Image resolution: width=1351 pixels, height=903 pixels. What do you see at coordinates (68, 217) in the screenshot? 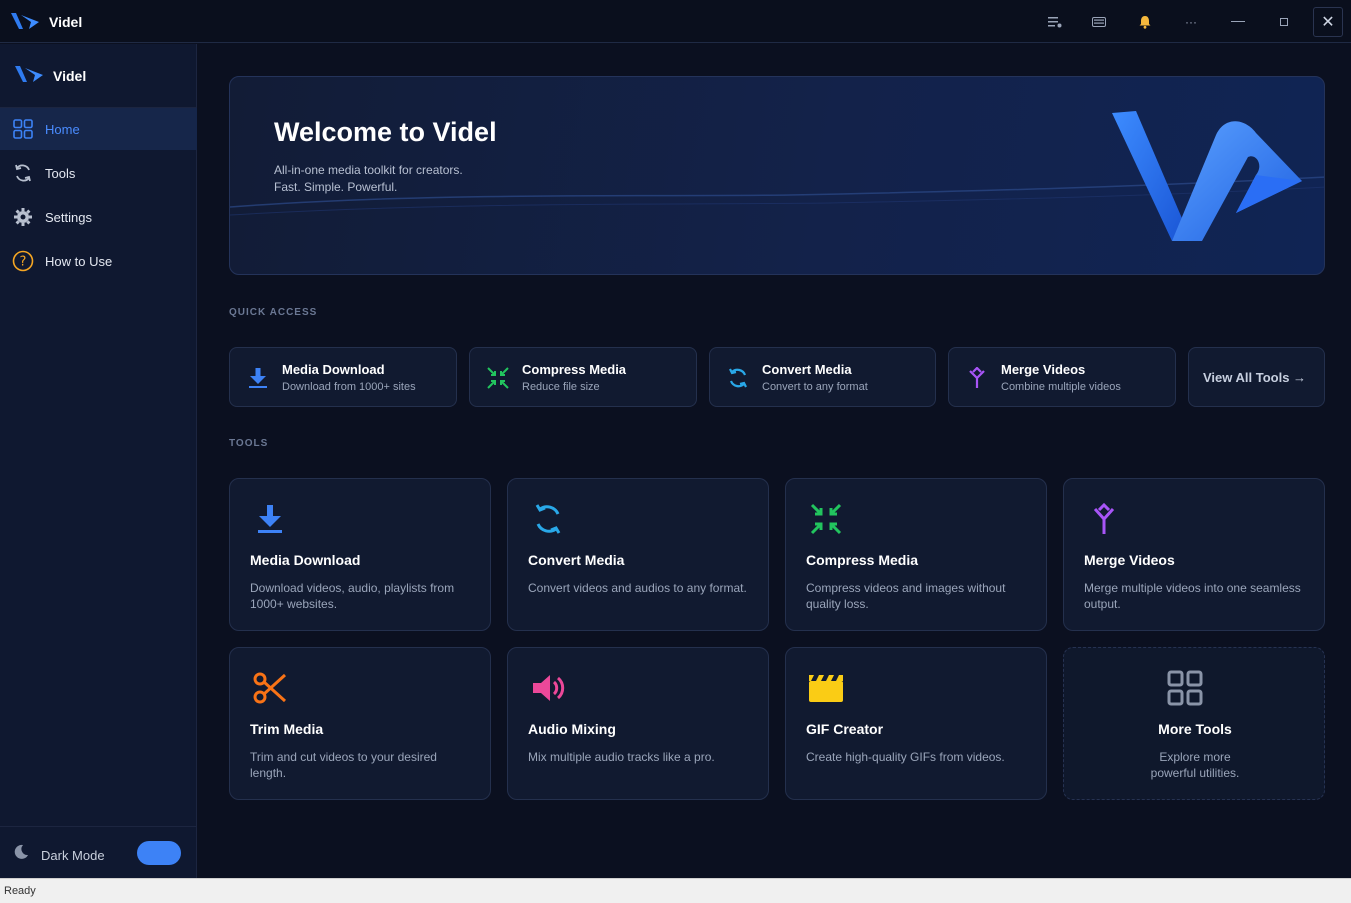
I see `sidebar-item-label: Settings` at bounding box center [68, 217].